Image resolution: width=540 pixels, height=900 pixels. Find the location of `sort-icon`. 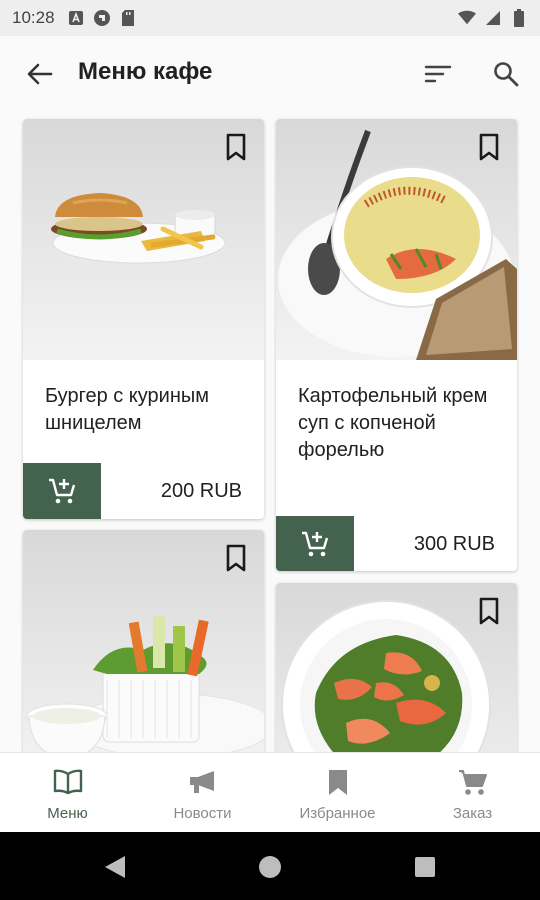

sort-icon is located at coordinates (438, 74).